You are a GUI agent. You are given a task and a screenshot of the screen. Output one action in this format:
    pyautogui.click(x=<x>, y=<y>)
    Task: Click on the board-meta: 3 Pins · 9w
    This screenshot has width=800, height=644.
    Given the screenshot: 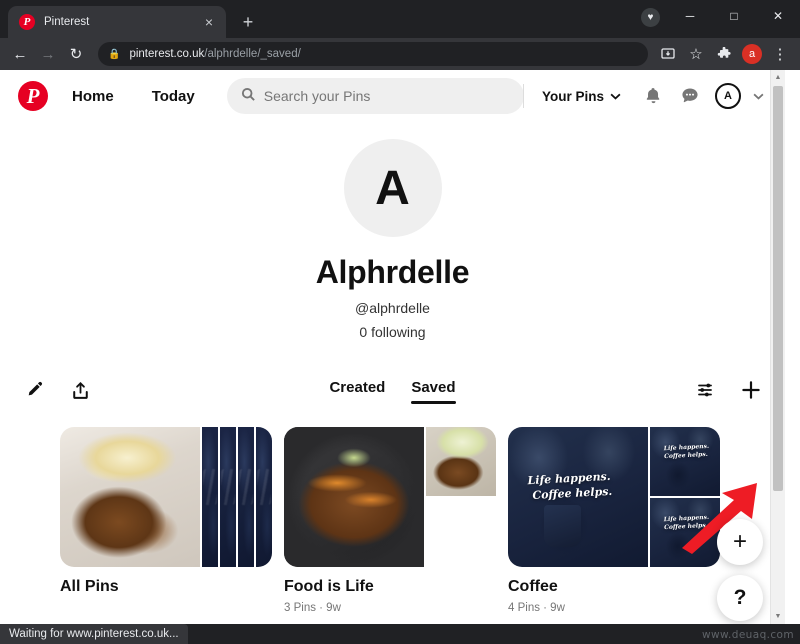 What is the action you would take?
    pyautogui.click(x=312, y=608)
    